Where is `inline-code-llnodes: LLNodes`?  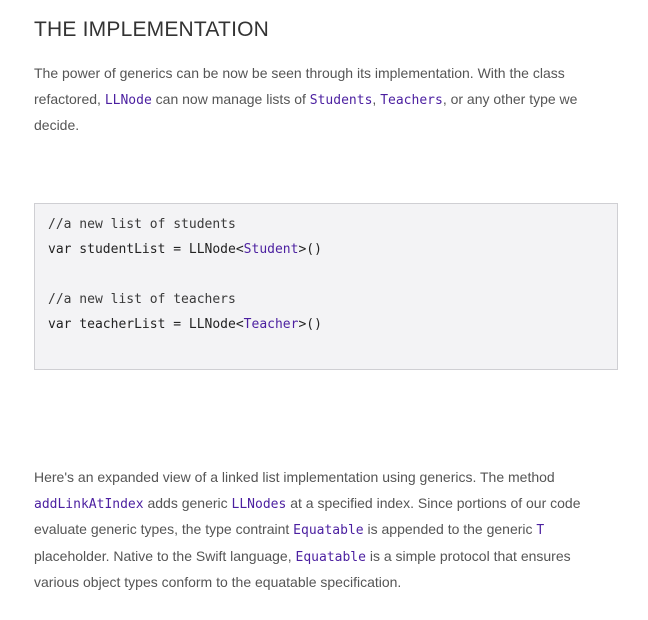 inline-code-llnodes: LLNodes is located at coordinates (259, 504).